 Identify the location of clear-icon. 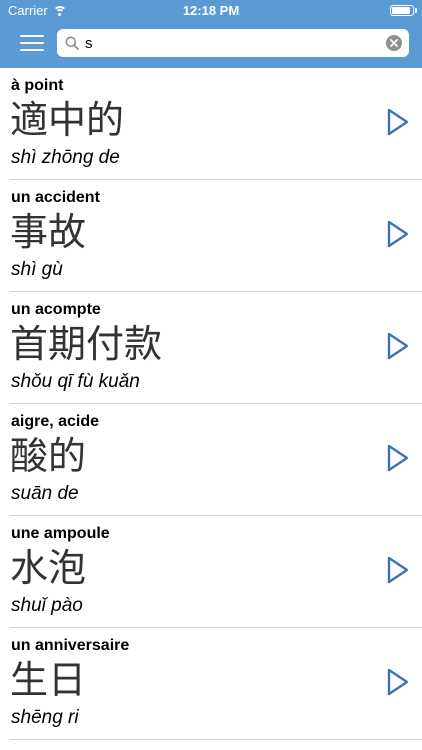
(394, 43).